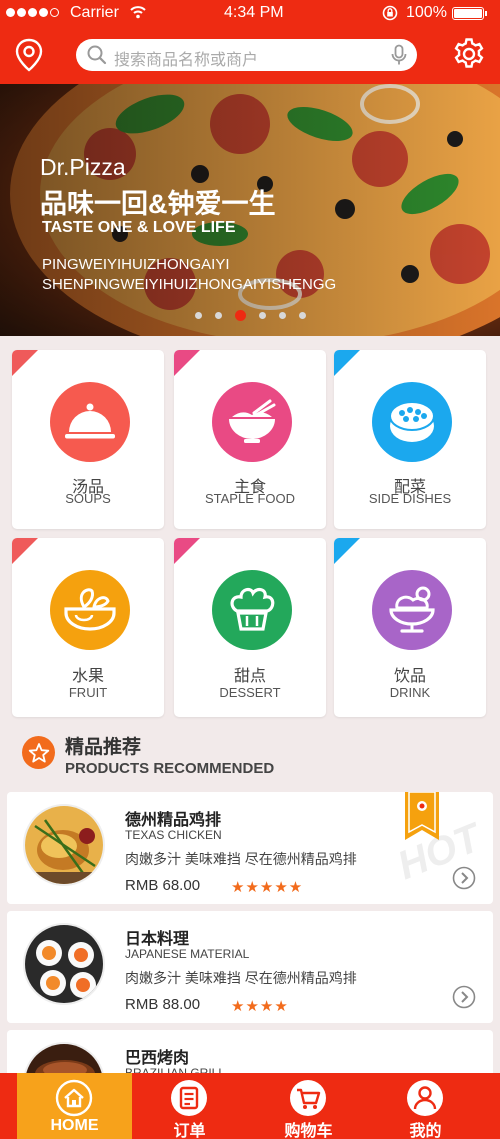 This screenshot has width=500, height=1139. What do you see at coordinates (308, 1098) in the screenshot?
I see `cart-icon` at bounding box center [308, 1098].